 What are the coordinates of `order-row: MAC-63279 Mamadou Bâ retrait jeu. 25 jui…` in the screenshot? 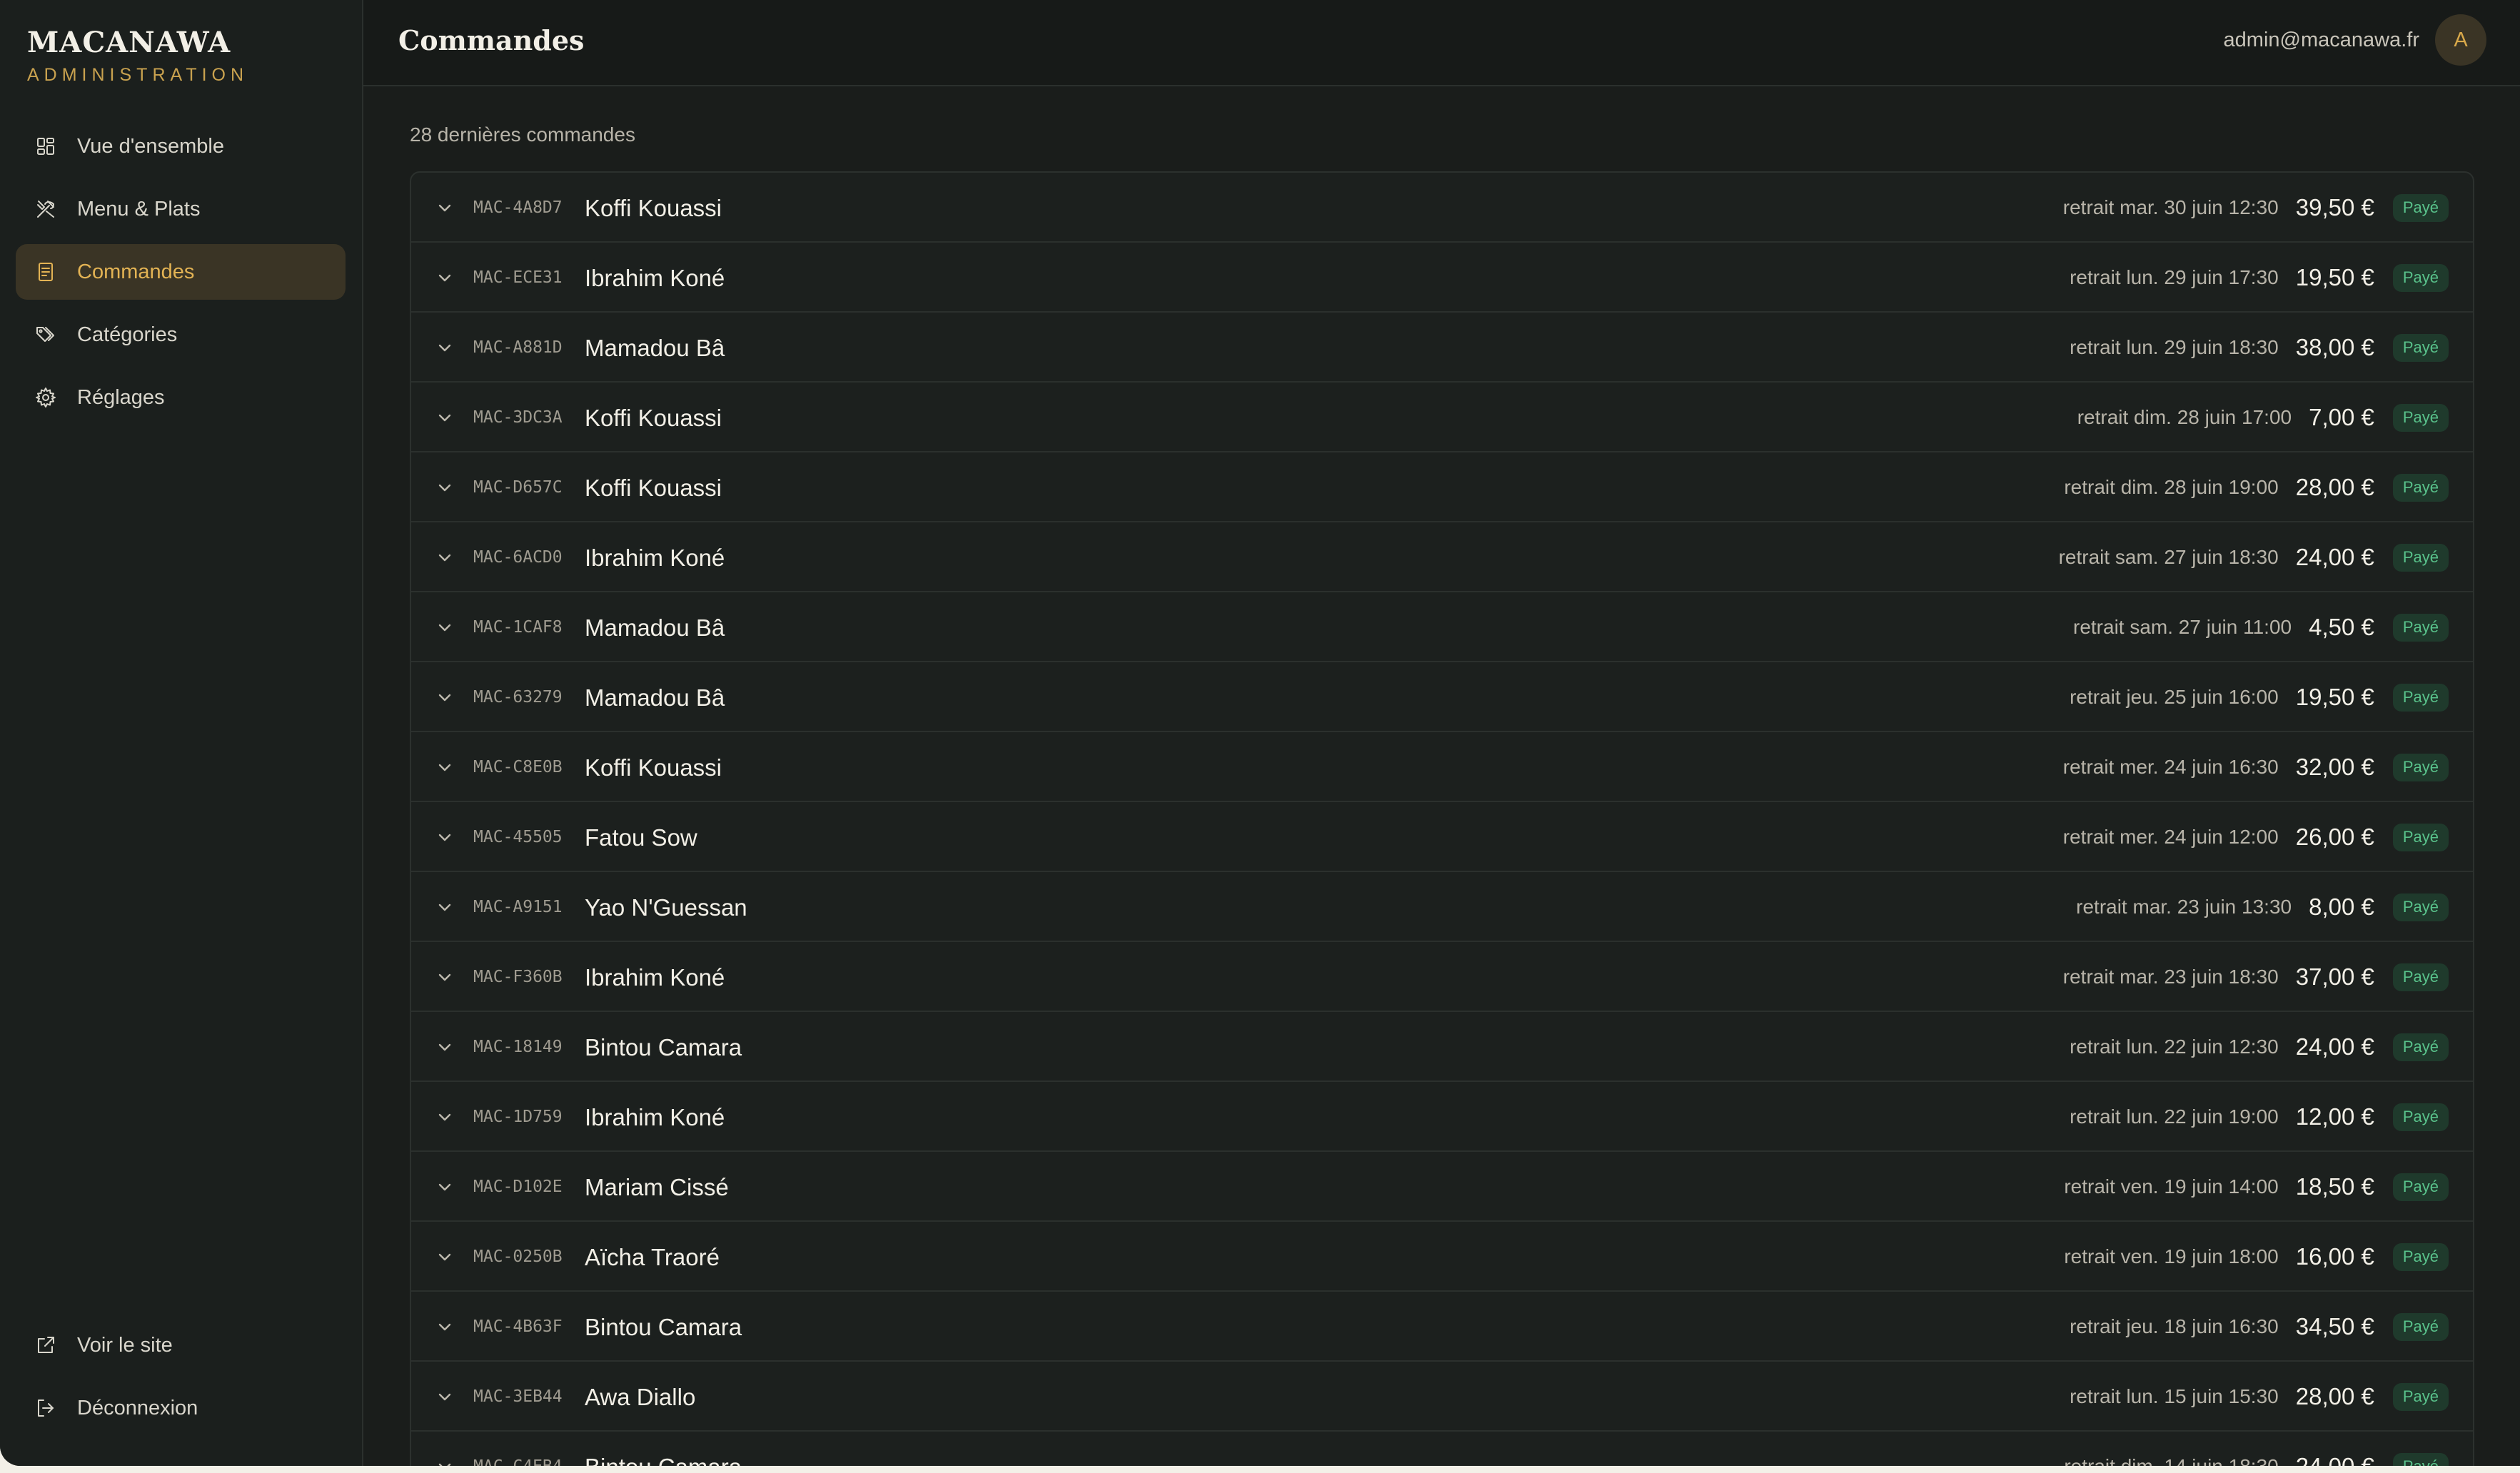 It's located at (1442, 697).